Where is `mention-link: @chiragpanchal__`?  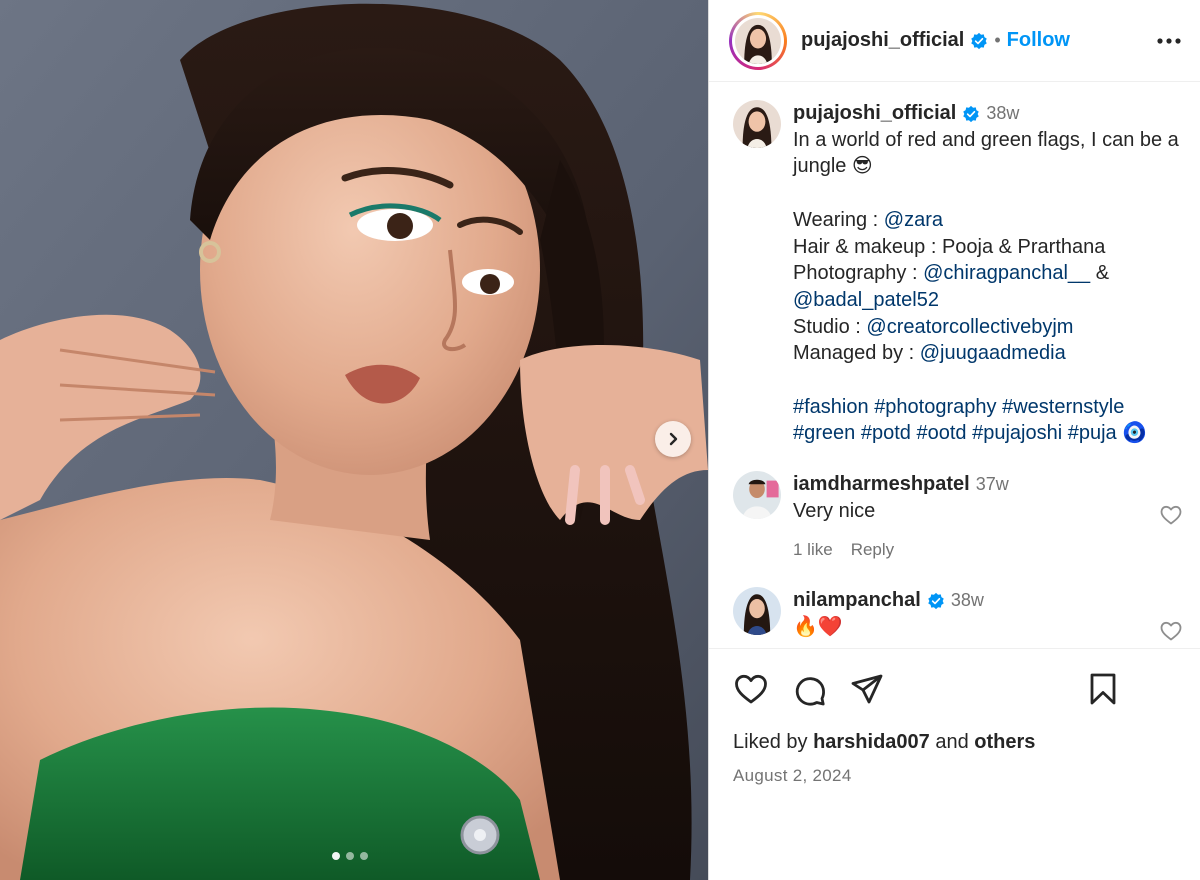
mention-link: @chiragpanchal__ is located at coordinates (1006, 273).